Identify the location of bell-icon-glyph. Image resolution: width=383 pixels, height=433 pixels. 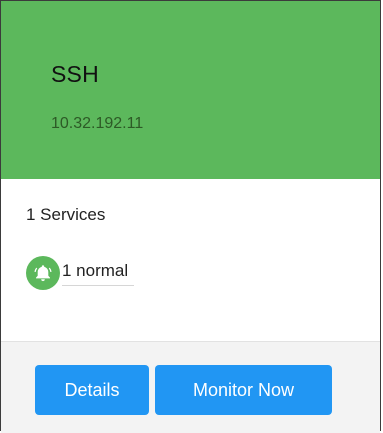
(43, 273).